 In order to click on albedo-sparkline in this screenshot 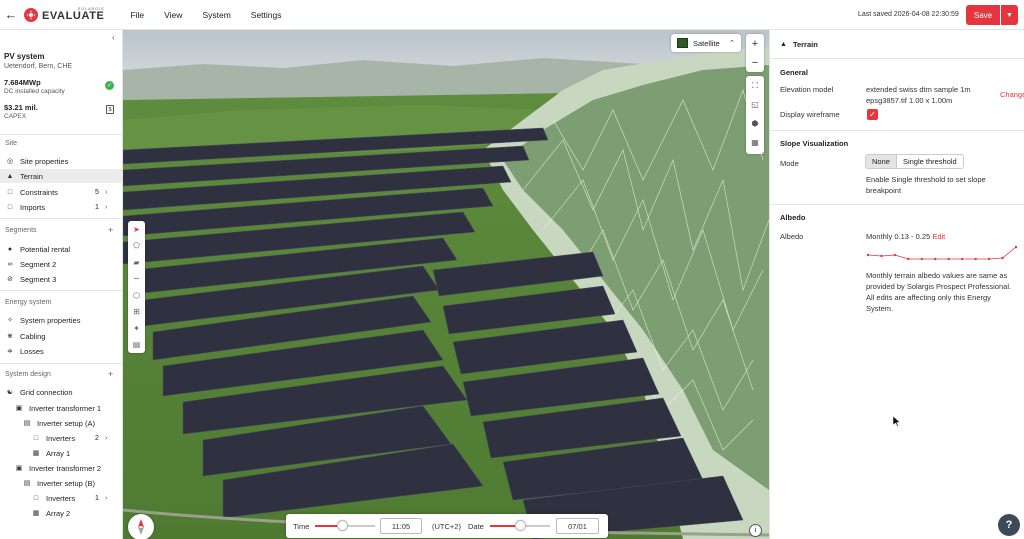, I will do `click(942, 253)`.